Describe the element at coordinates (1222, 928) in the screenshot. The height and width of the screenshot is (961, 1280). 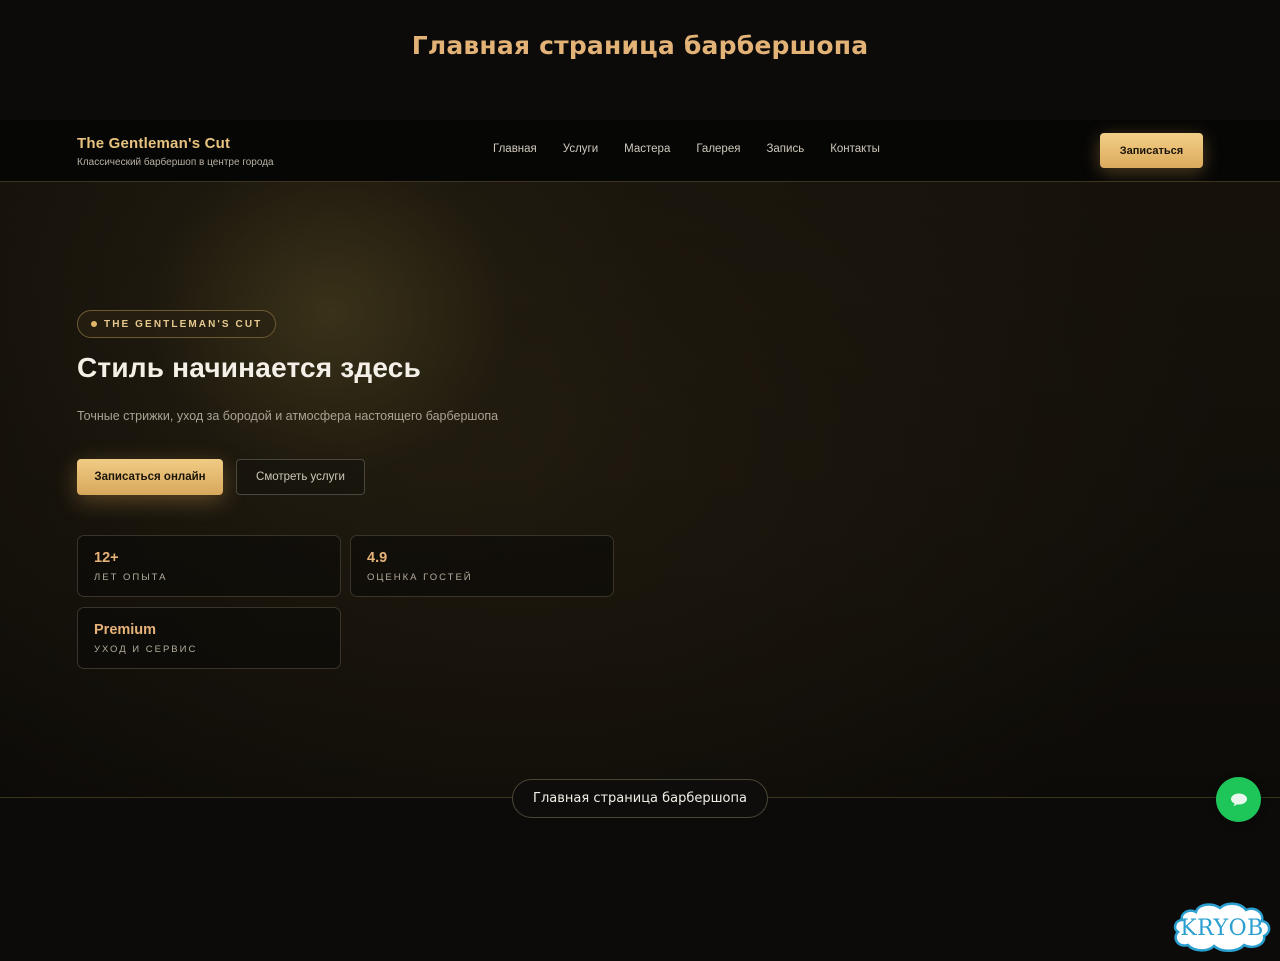
I see `watermark-text: KRYOB` at that location.